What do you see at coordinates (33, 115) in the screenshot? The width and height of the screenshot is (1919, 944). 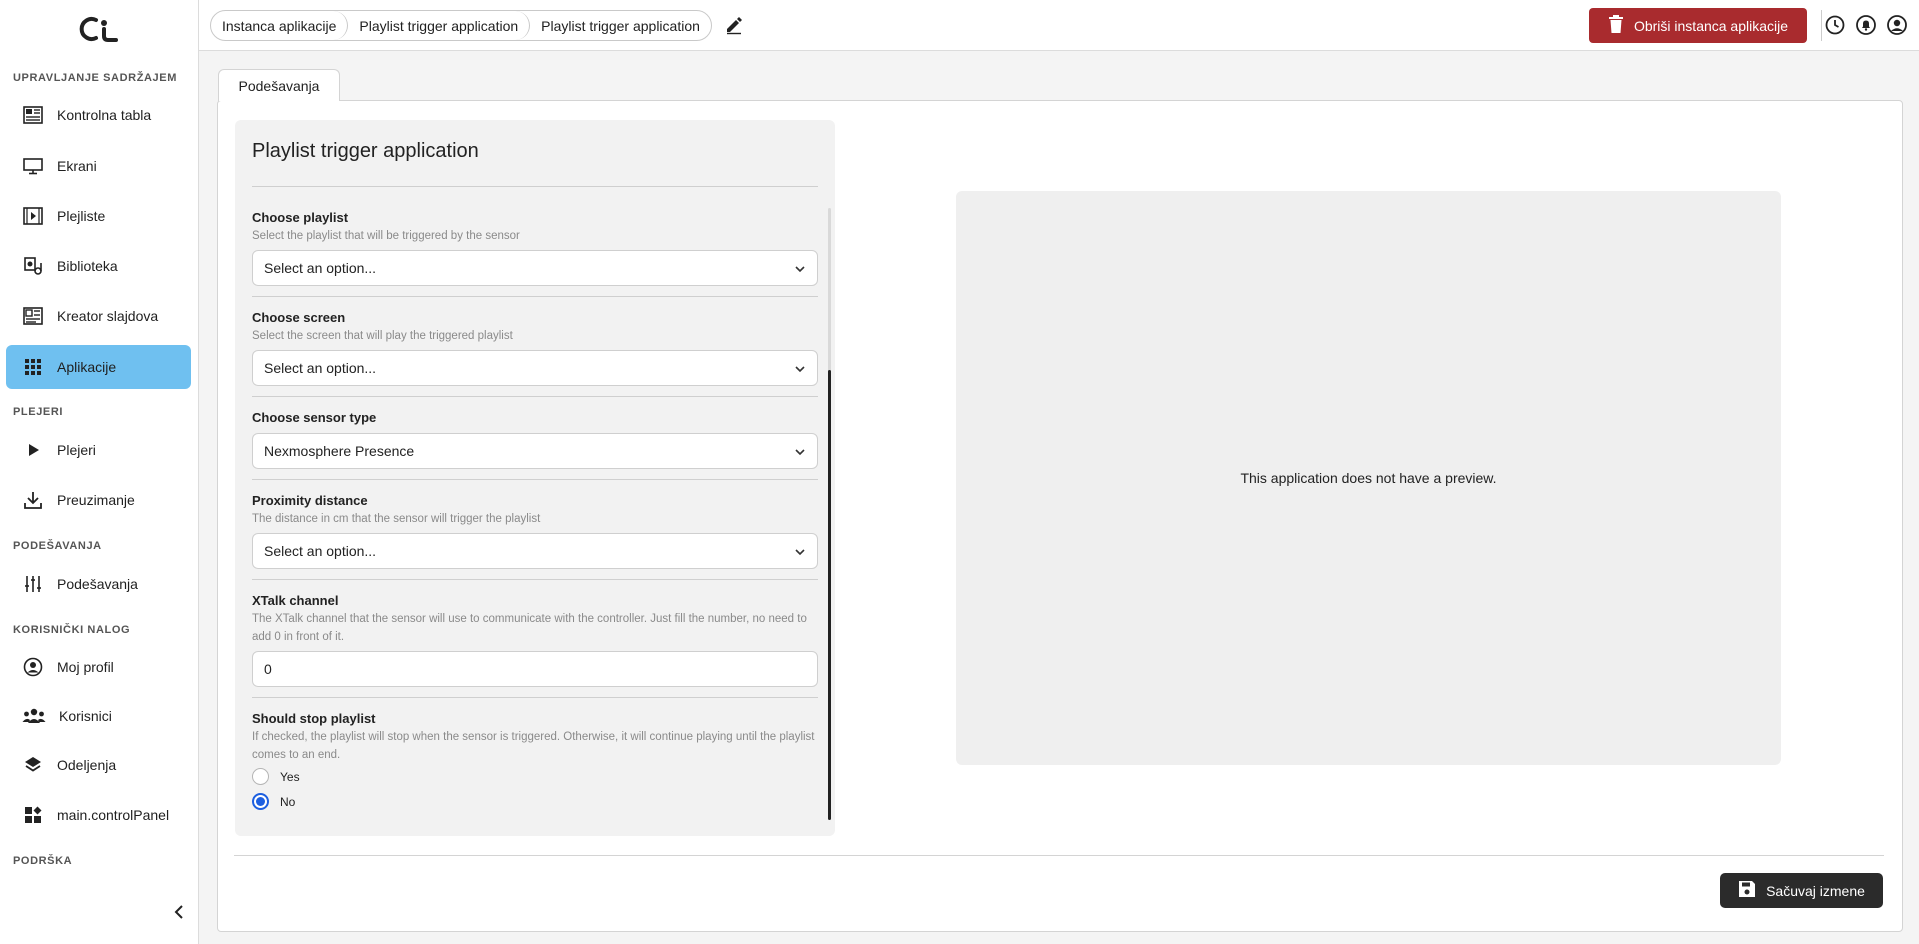 I see `dashboard-icon` at bounding box center [33, 115].